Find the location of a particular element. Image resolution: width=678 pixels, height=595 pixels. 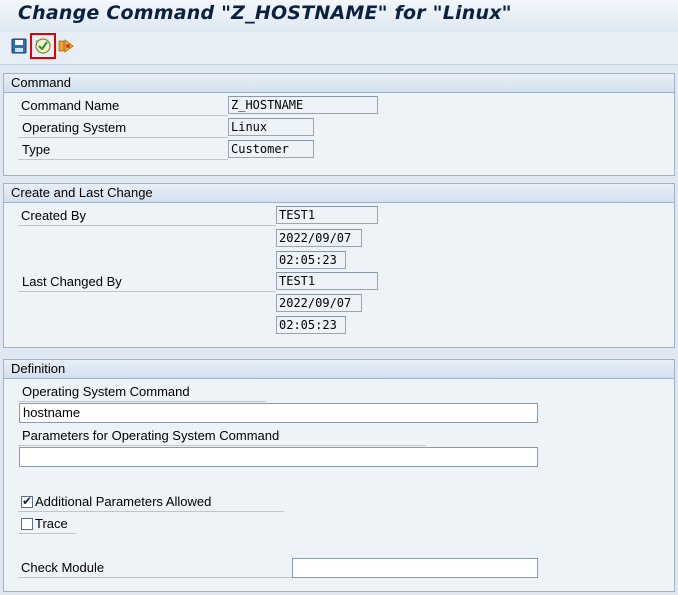

execute-icon is located at coordinates (66, 46).